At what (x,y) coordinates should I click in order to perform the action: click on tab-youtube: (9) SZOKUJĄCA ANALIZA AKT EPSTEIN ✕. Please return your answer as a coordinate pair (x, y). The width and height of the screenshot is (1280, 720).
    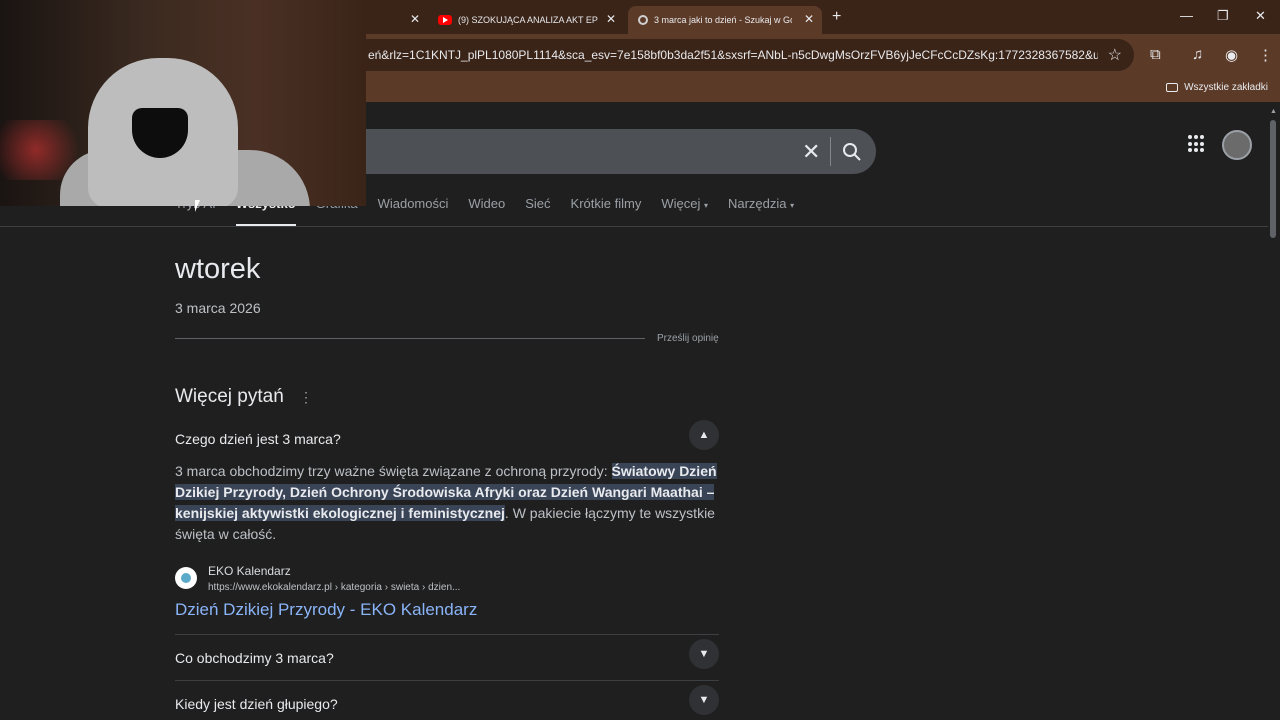
    Looking at the image, I should click on (527, 20).